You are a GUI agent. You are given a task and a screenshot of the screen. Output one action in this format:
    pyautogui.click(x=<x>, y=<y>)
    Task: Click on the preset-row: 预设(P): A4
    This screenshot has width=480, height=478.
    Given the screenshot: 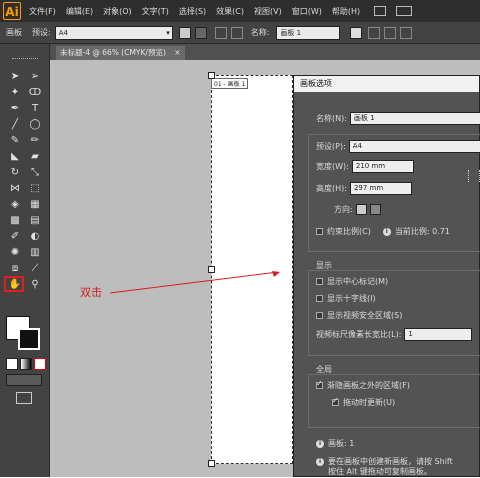 What is the action you would take?
    pyautogui.click(x=398, y=146)
    